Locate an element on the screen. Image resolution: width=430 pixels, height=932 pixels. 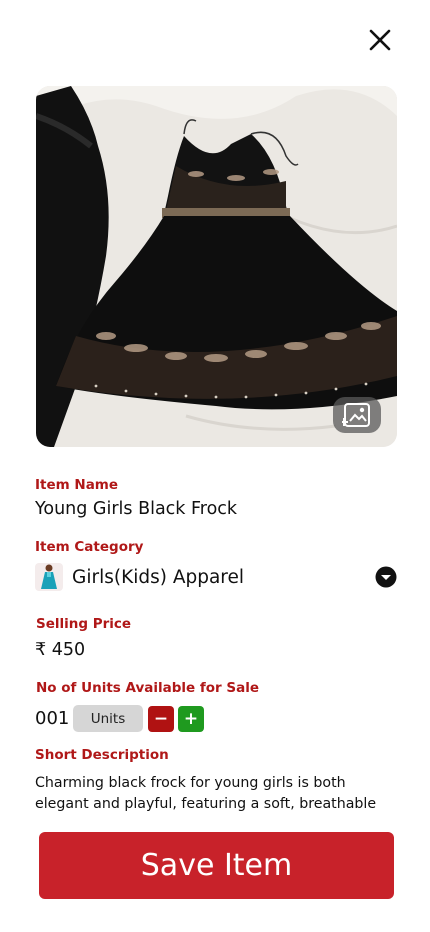
units-row: 001 Units − + is located at coordinates (121, 718).